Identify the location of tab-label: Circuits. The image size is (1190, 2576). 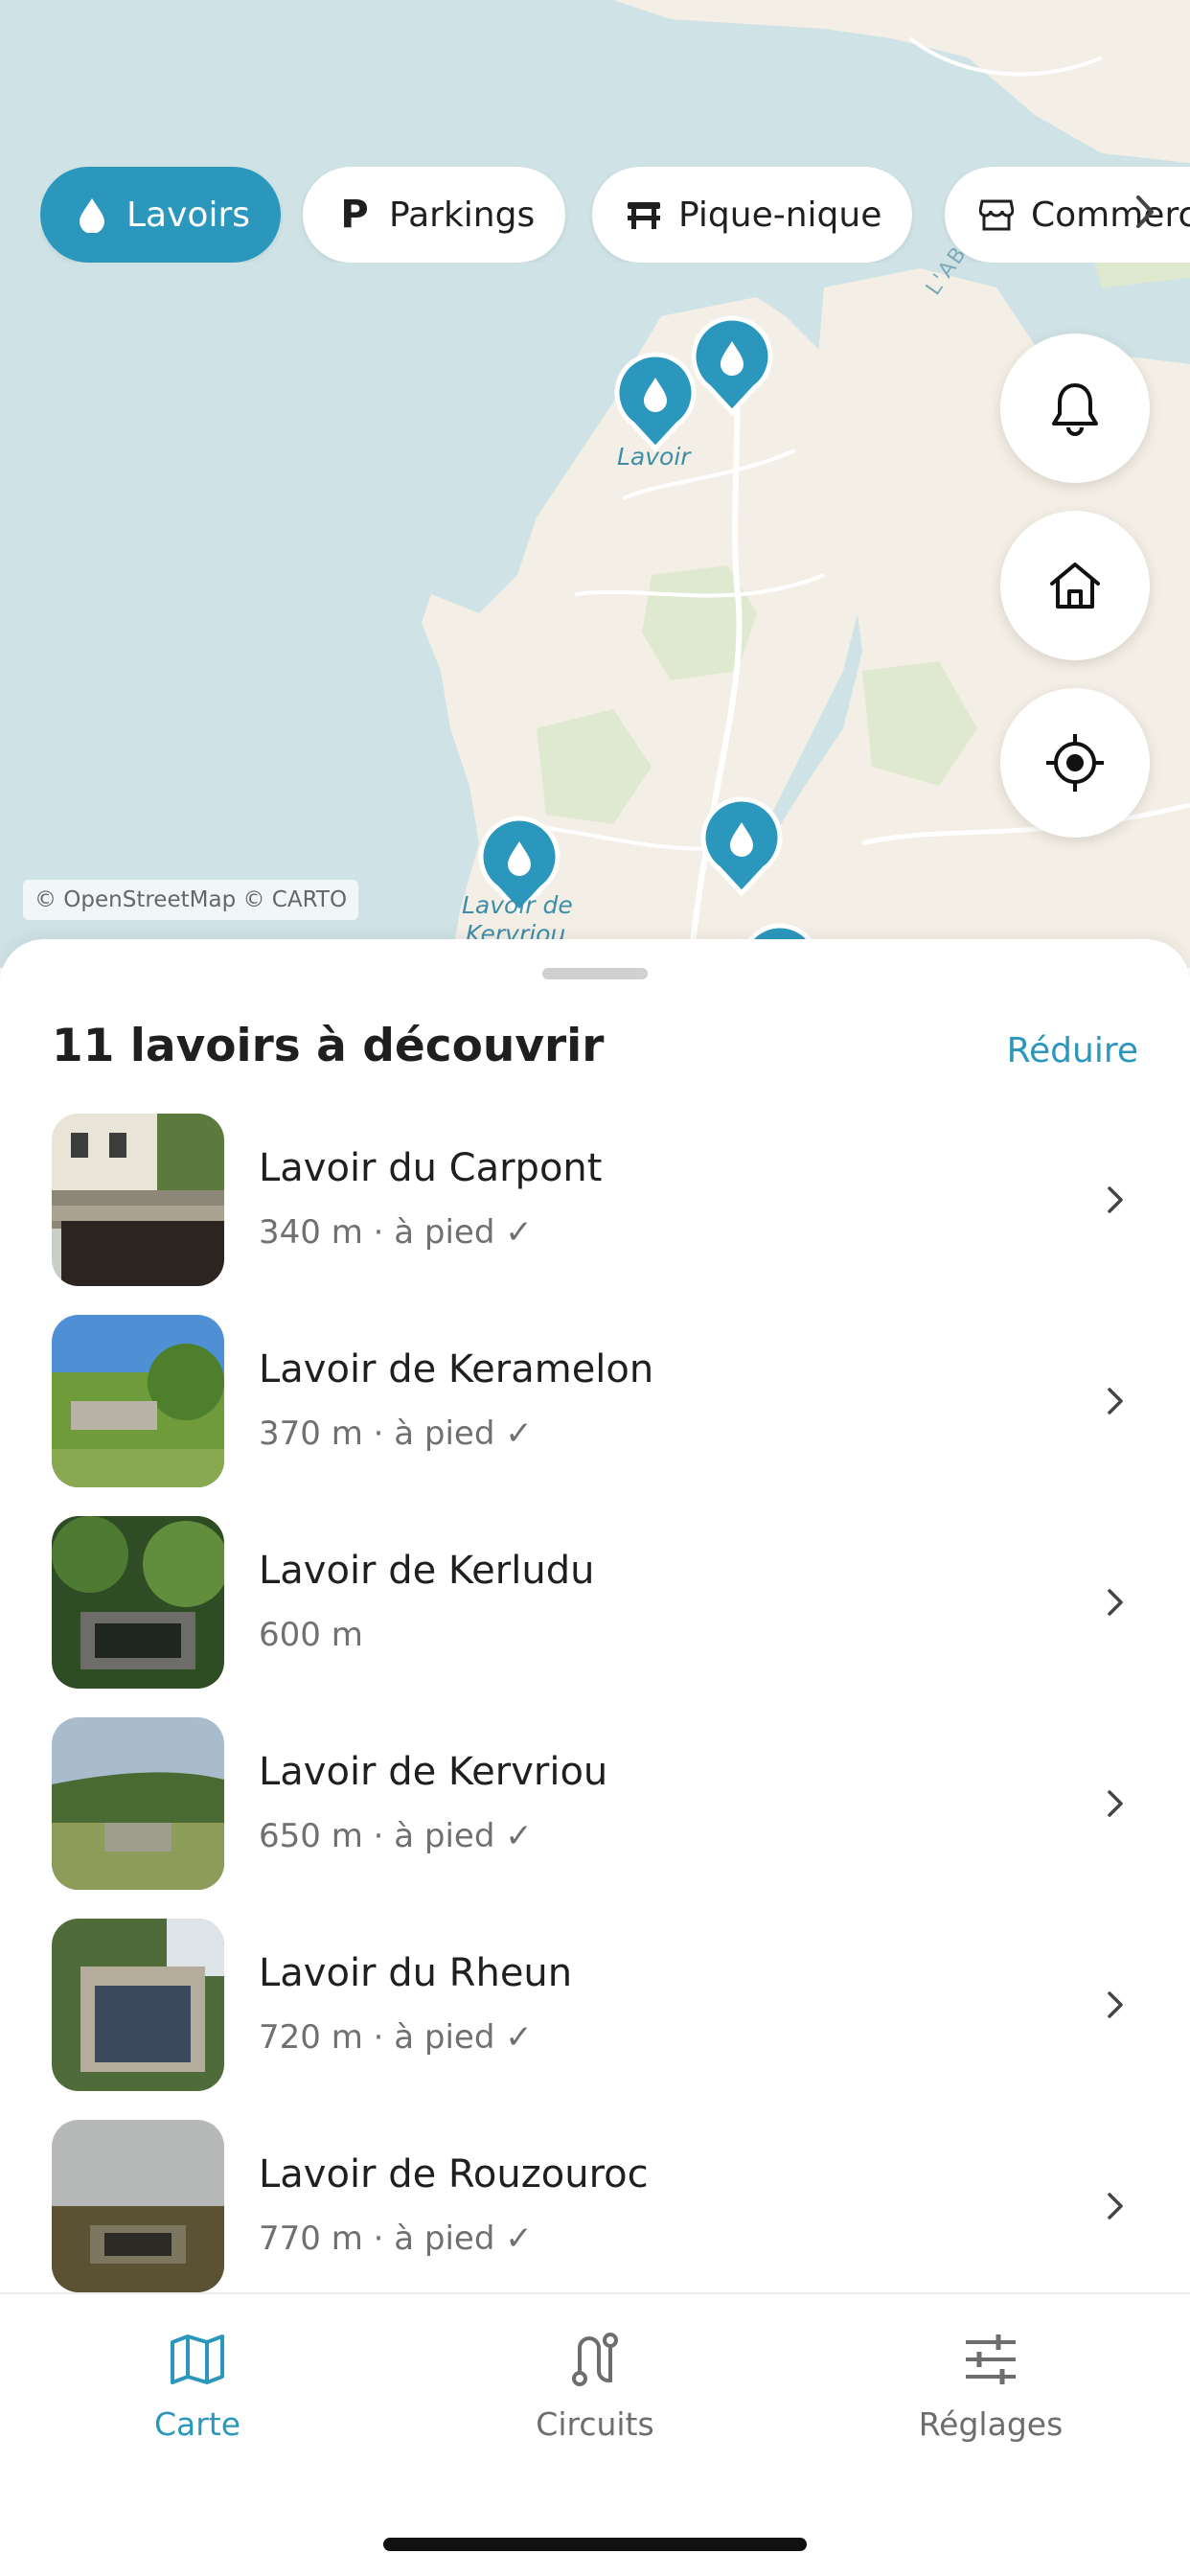
(595, 2424).